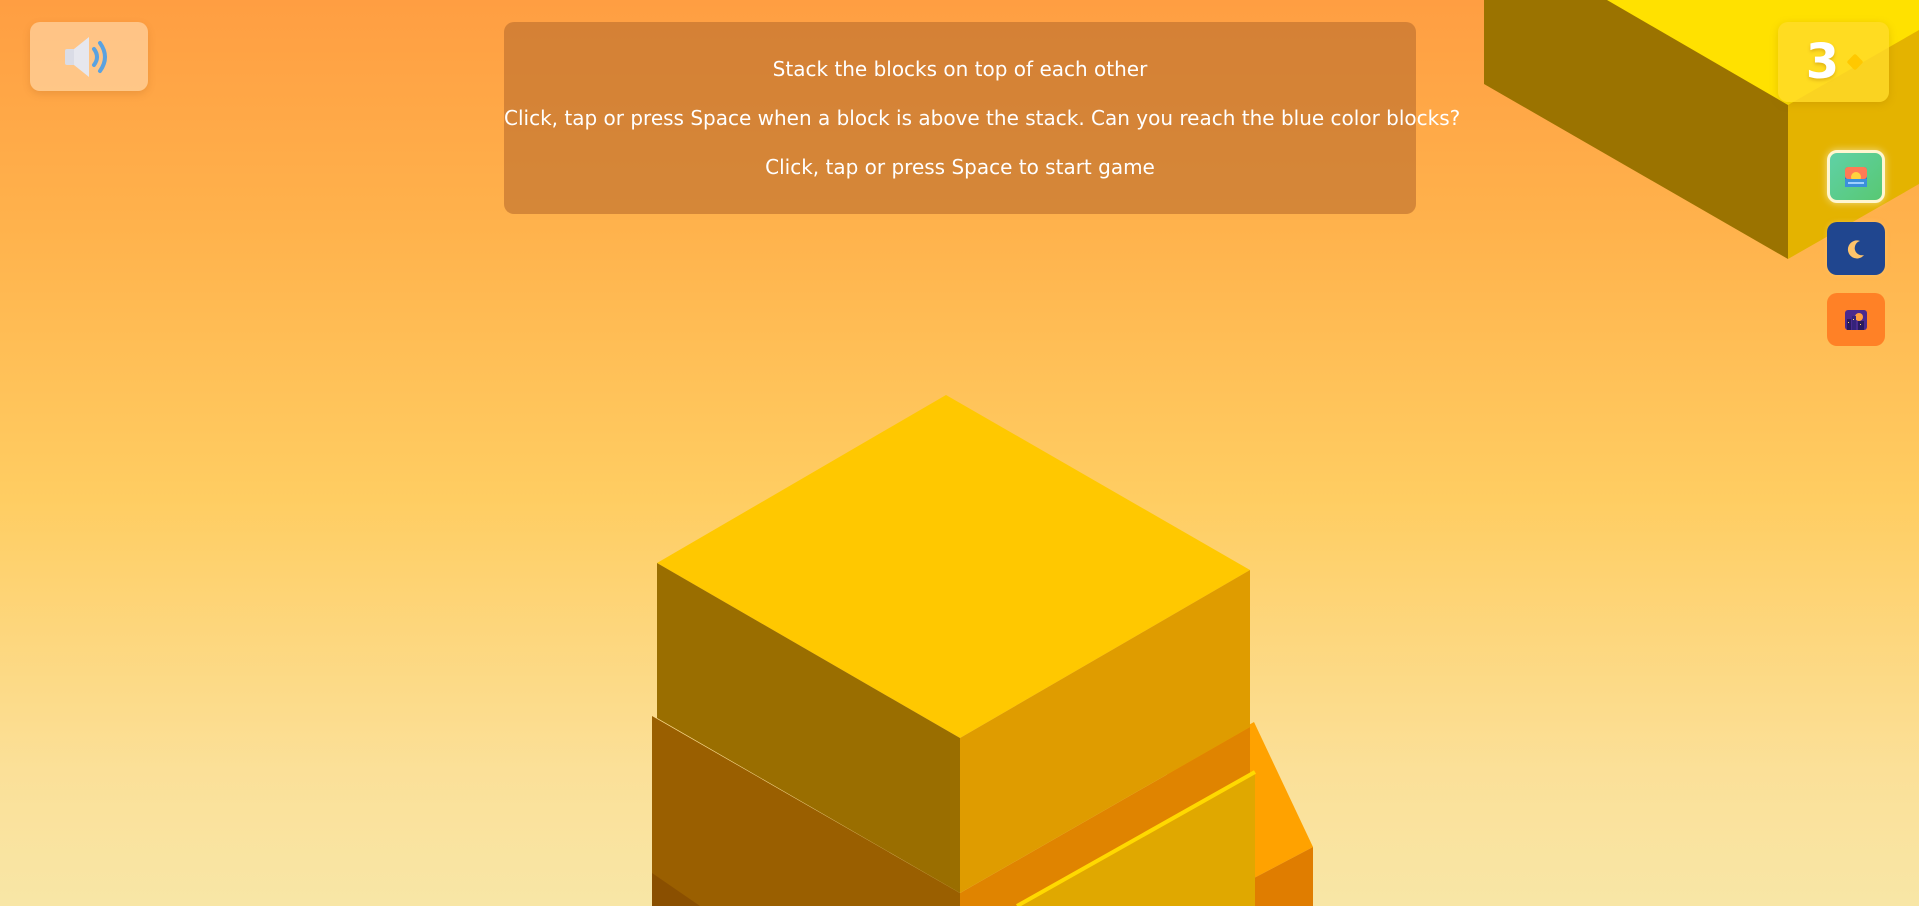  I want to click on instruction-line-3: Click, tap or press Space to start game, so click(960, 167).